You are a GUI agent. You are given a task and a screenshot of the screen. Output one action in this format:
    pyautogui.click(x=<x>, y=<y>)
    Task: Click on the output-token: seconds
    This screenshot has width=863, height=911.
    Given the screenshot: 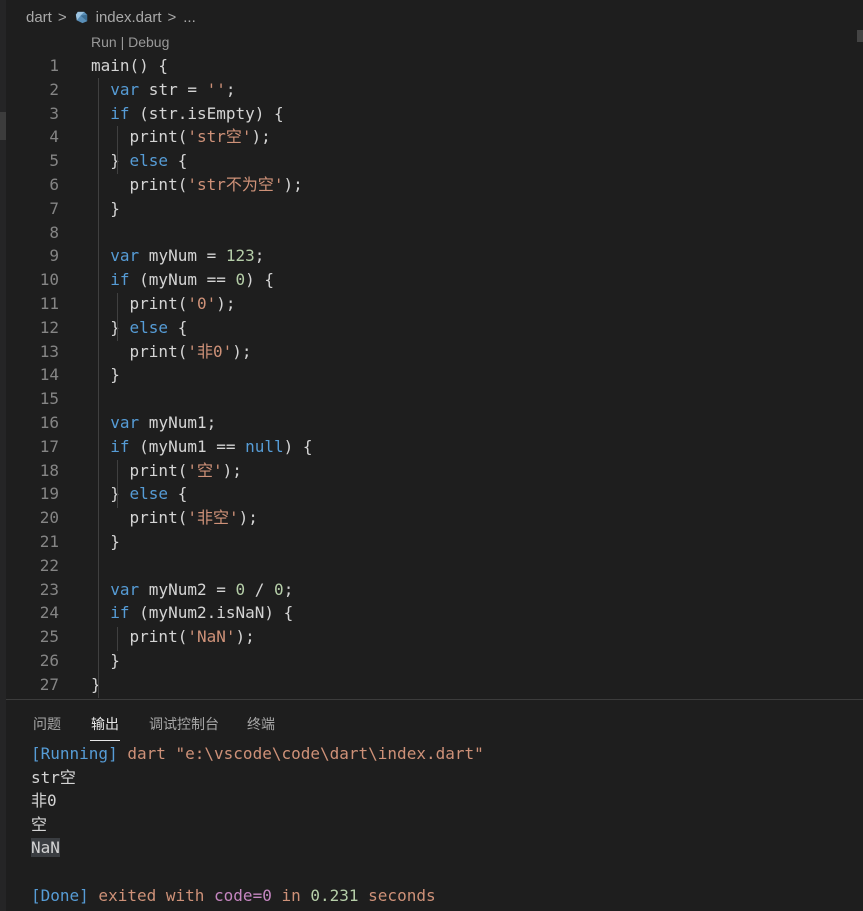 What is the action you would take?
    pyautogui.click(x=397, y=895)
    